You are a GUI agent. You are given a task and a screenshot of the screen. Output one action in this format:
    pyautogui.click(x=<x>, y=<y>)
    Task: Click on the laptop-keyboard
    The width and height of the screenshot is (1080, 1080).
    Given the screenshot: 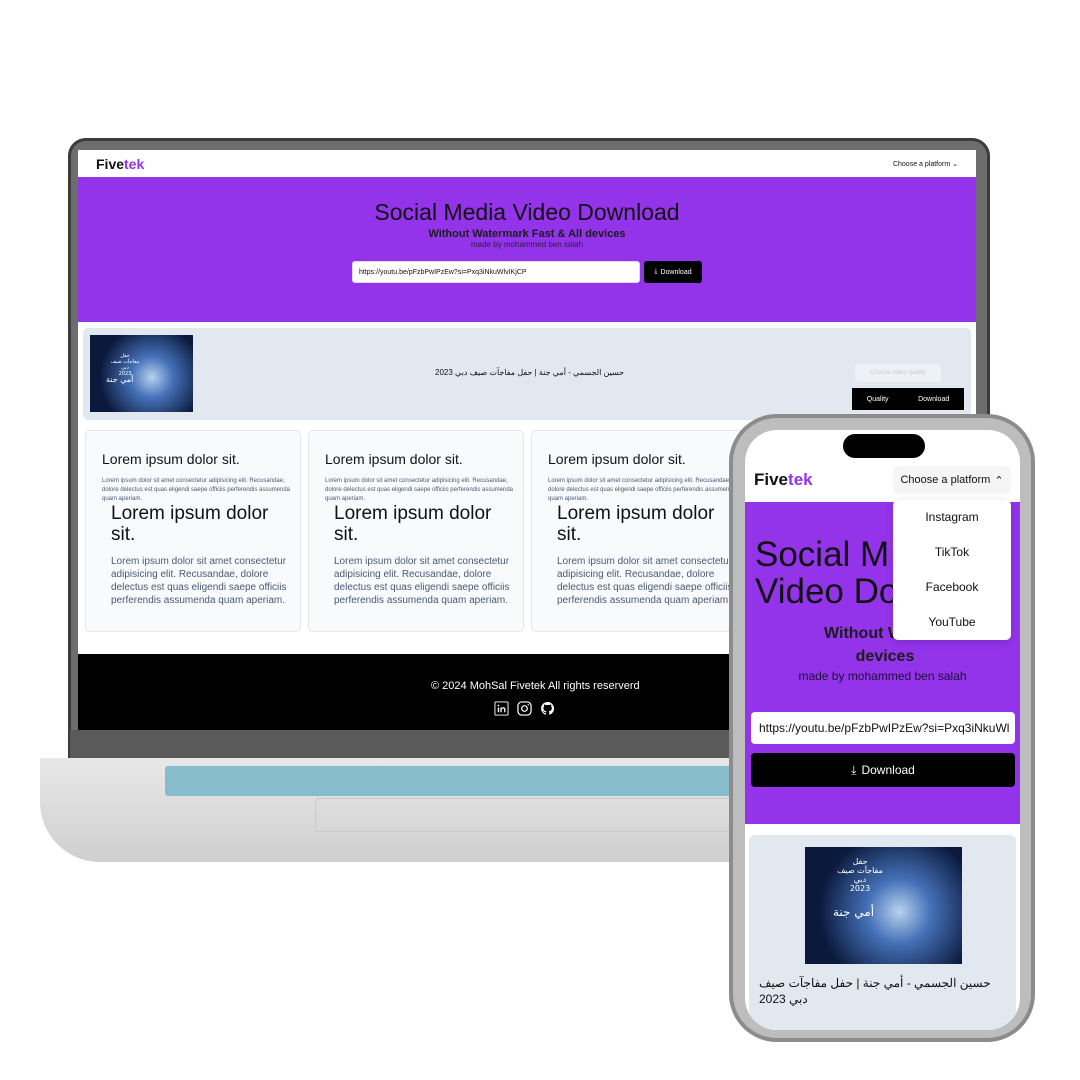 What is the action you would take?
    pyautogui.click(x=465, y=781)
    